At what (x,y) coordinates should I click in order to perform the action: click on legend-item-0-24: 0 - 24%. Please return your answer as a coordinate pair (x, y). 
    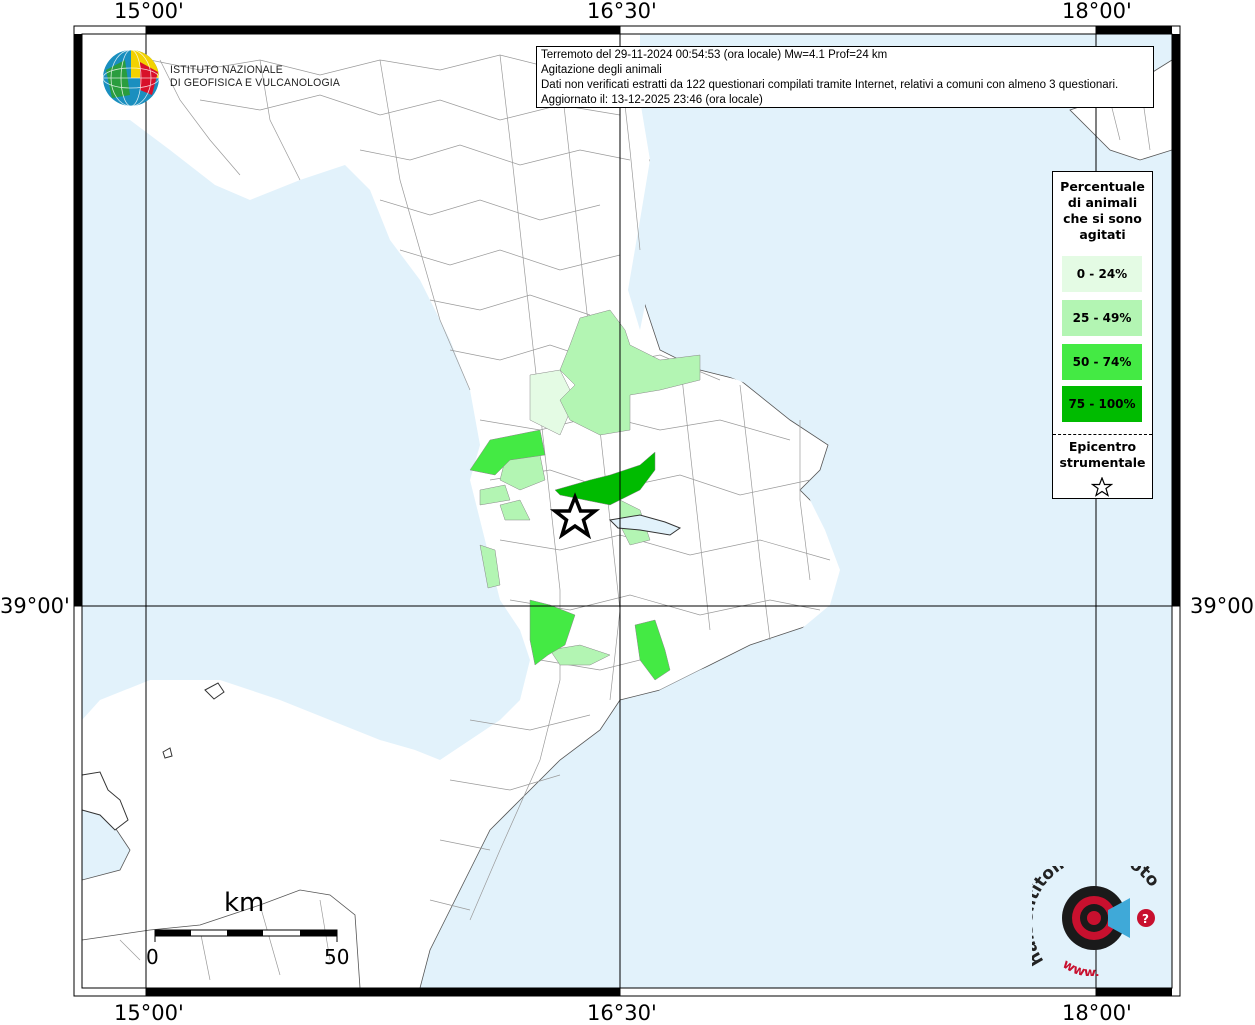
    Looking at the image, I should click on (1102, 274).